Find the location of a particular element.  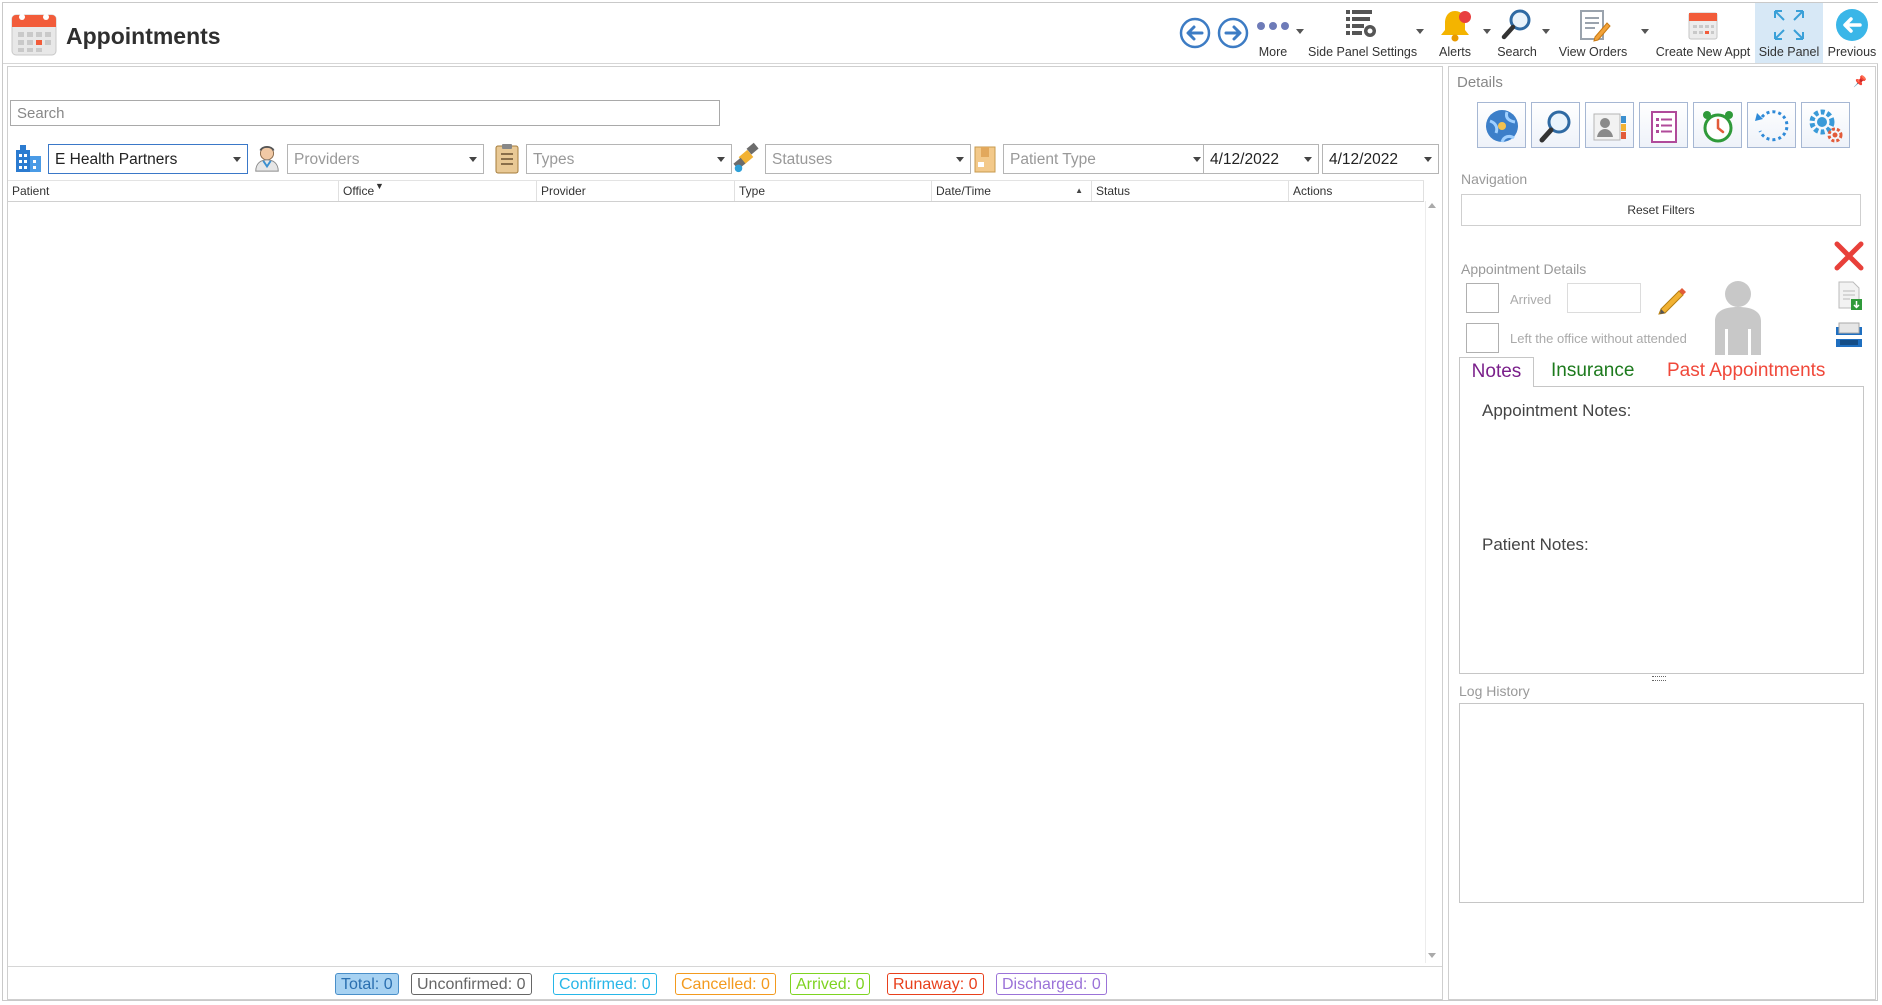

globe-icon is located at coordinates (1502, 126).